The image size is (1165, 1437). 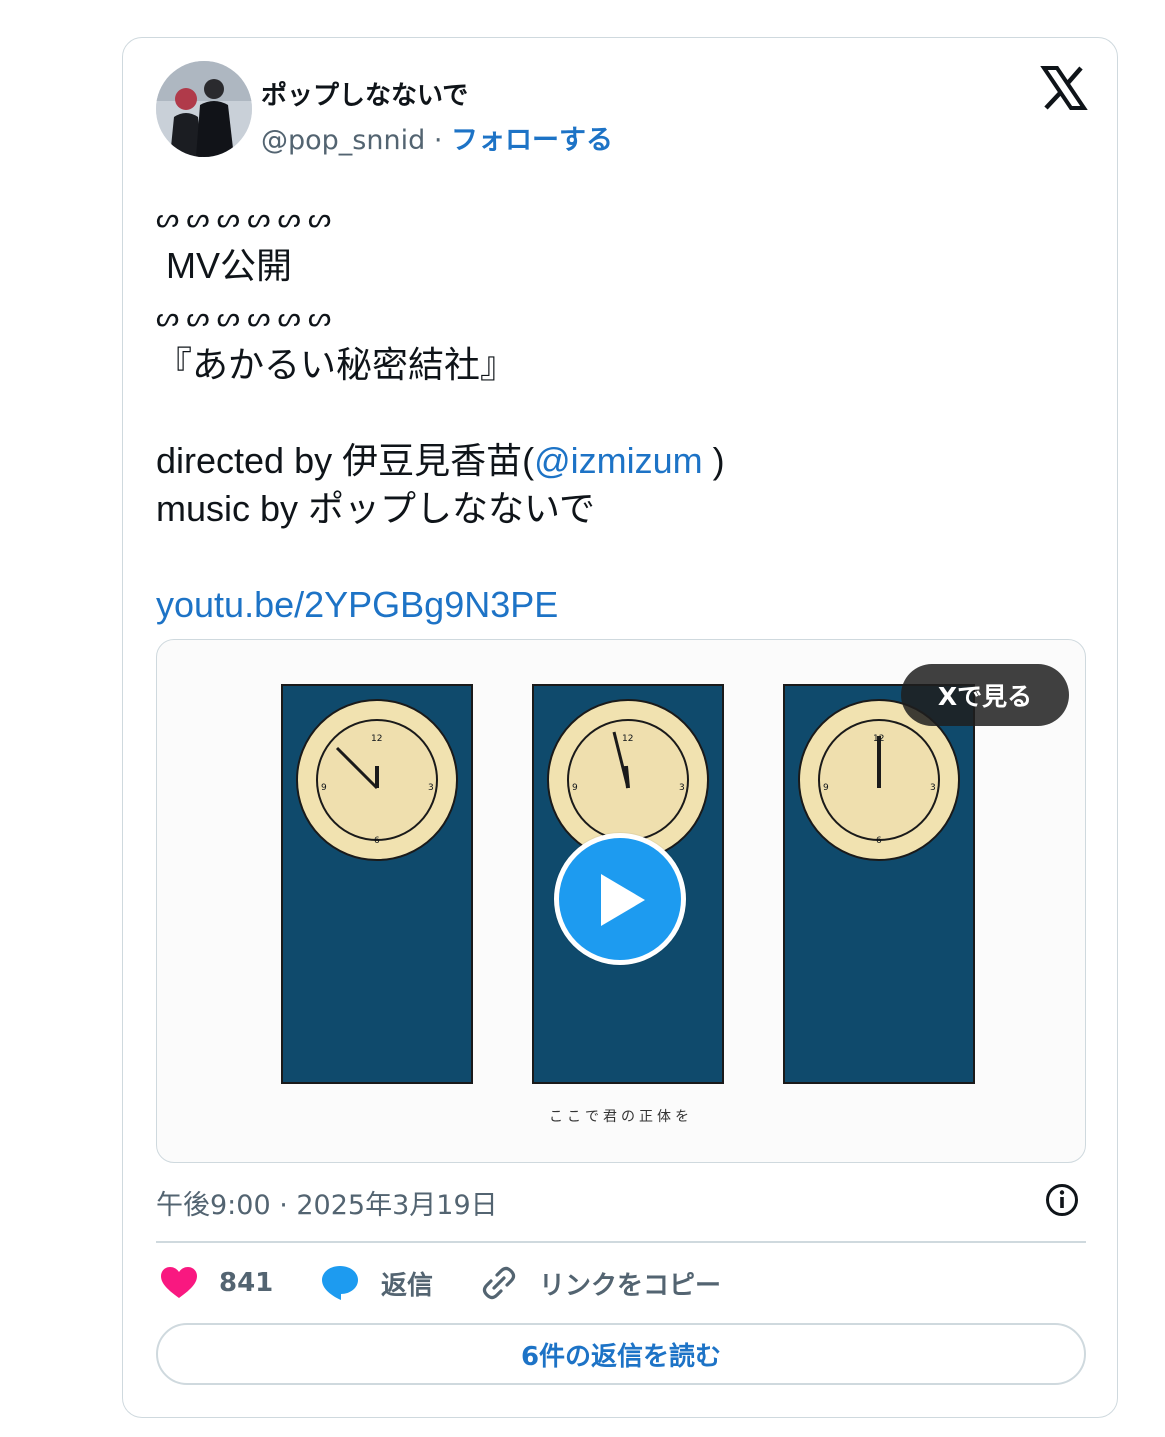 I want to click on x-logo-icon, so click(x=1064, y=88).